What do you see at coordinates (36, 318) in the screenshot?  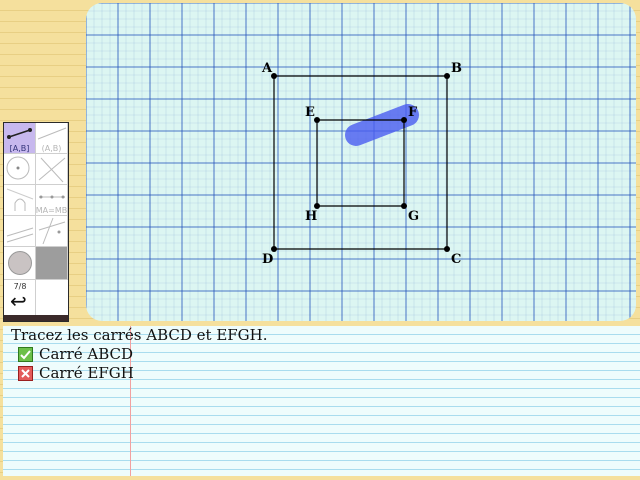 I see `palette-footer` at bounding box center [36, 318].